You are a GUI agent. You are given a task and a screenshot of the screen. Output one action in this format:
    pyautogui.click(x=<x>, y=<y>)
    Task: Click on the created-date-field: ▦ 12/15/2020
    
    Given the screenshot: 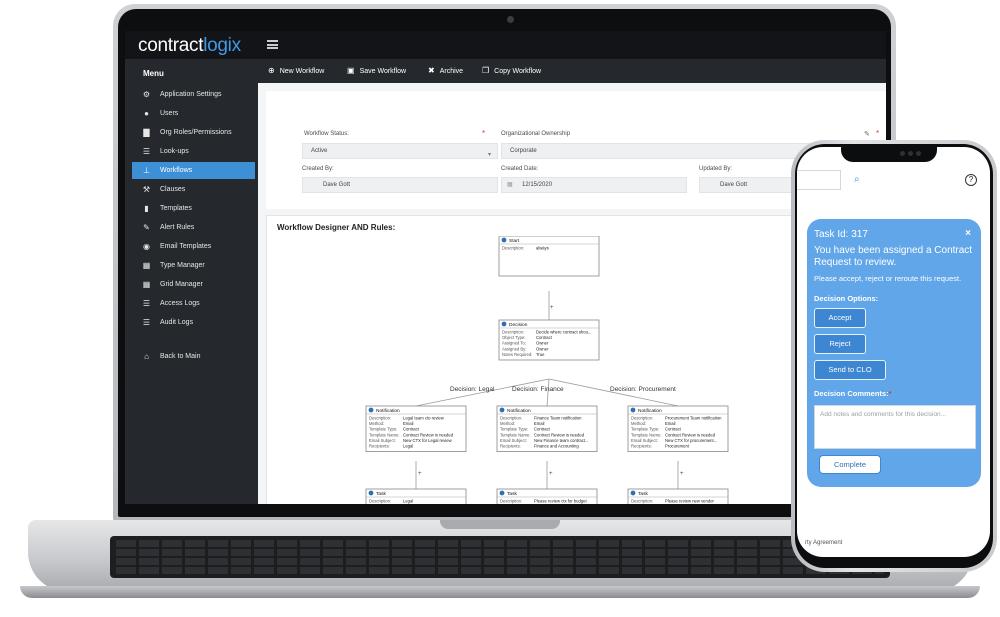 What is the action you would take?
    pyautogui.click(x=594, y=185)
    